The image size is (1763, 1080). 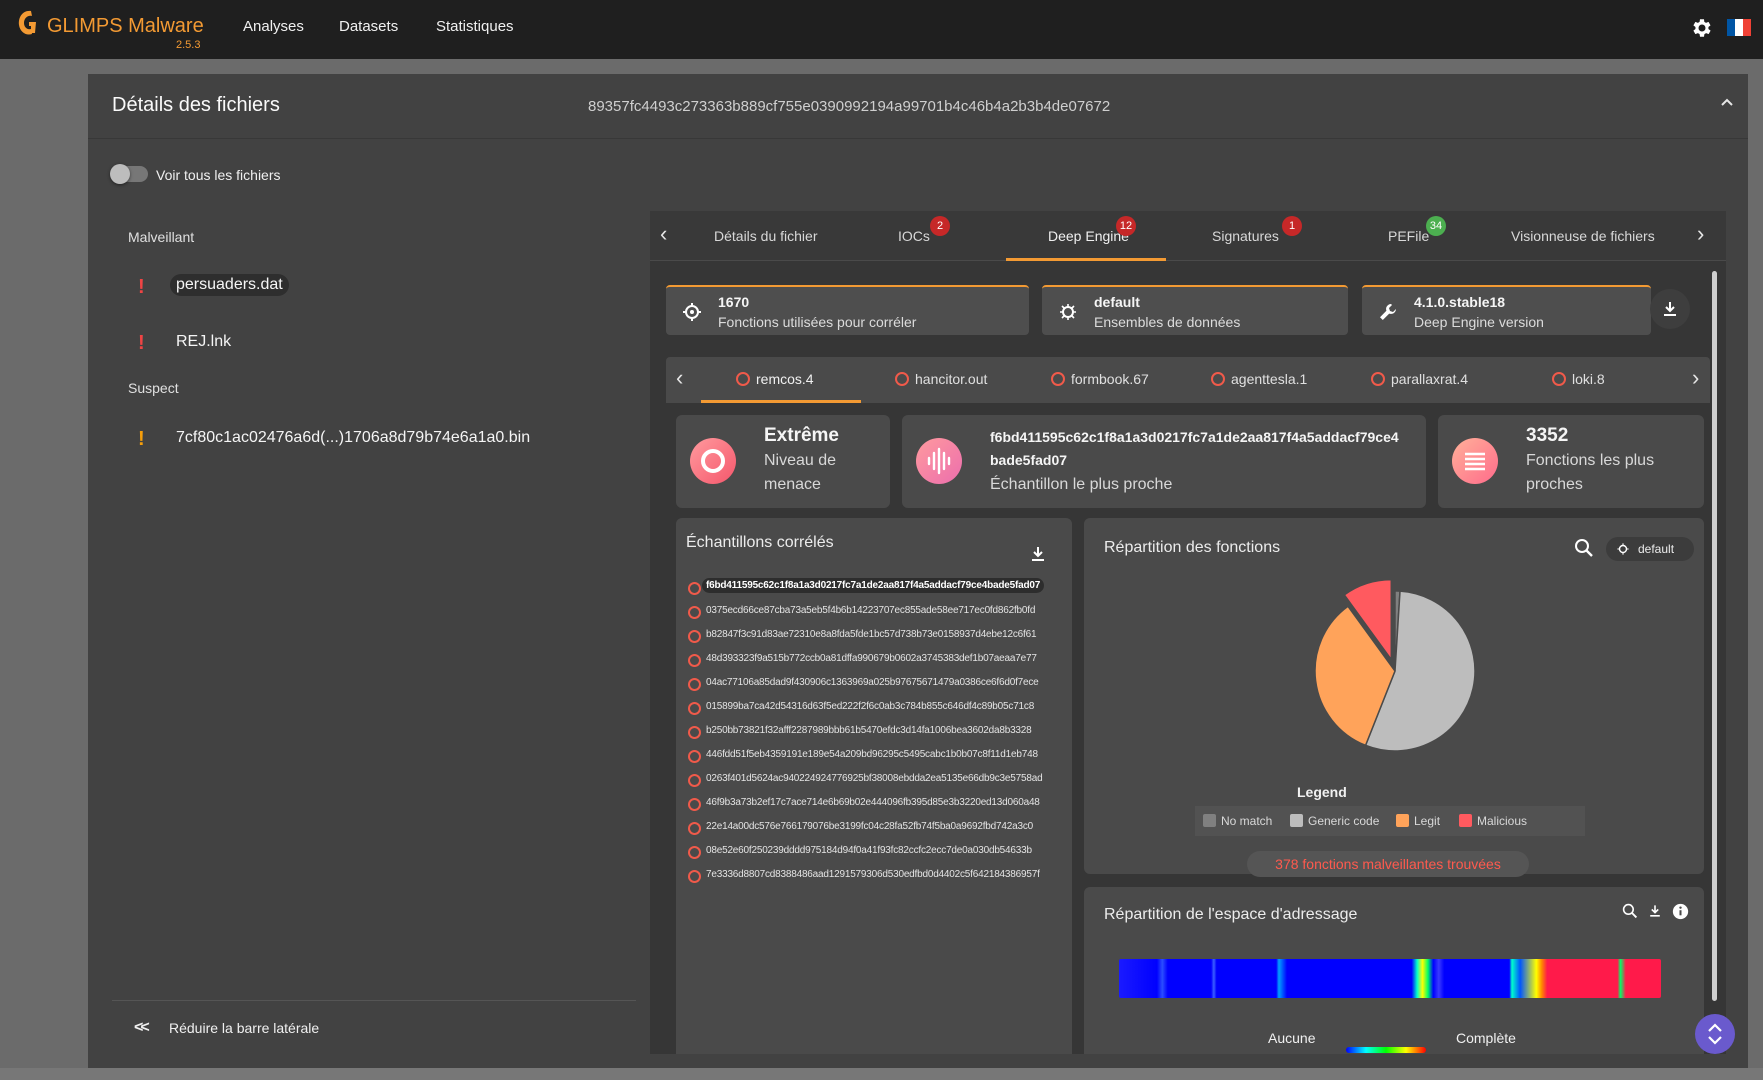 I want to click on legend-item-legit: Legit, so click(x=1418, y=821).